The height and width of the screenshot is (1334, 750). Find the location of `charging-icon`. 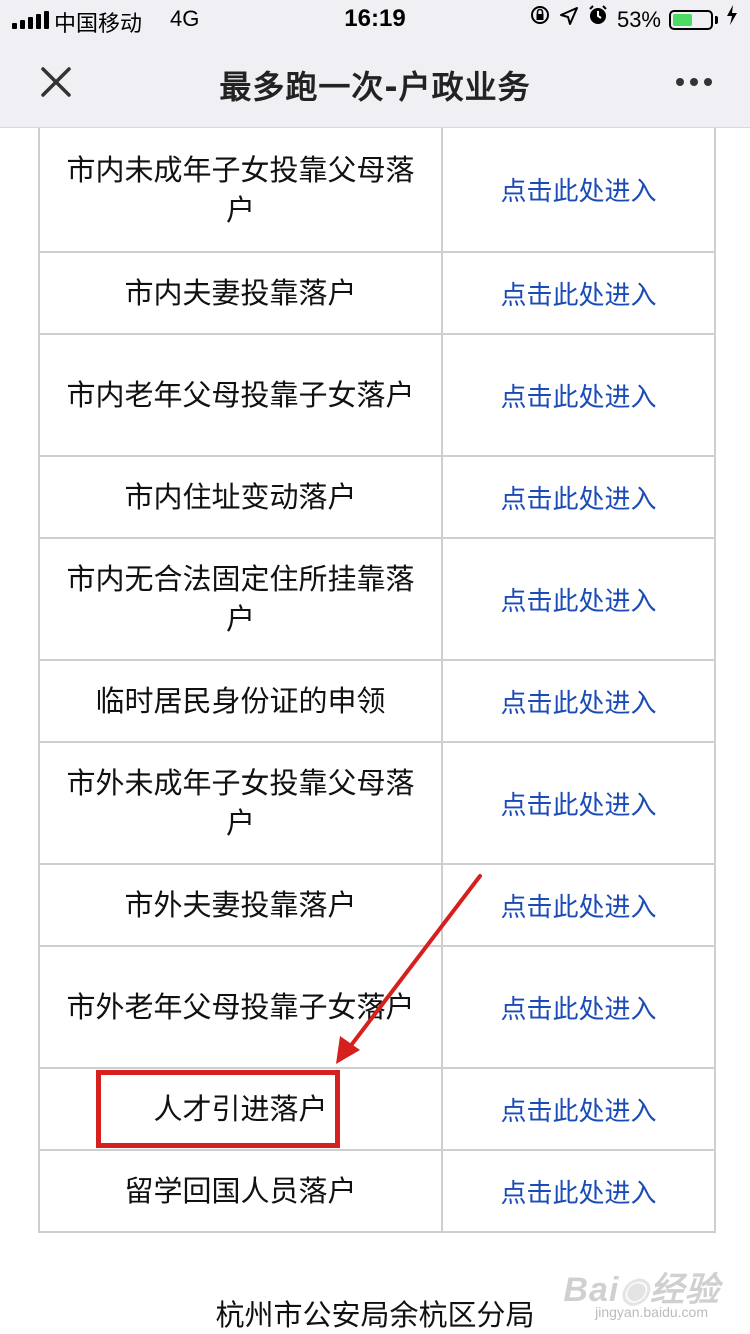

charging-icon is located at coordinates (732, 20).